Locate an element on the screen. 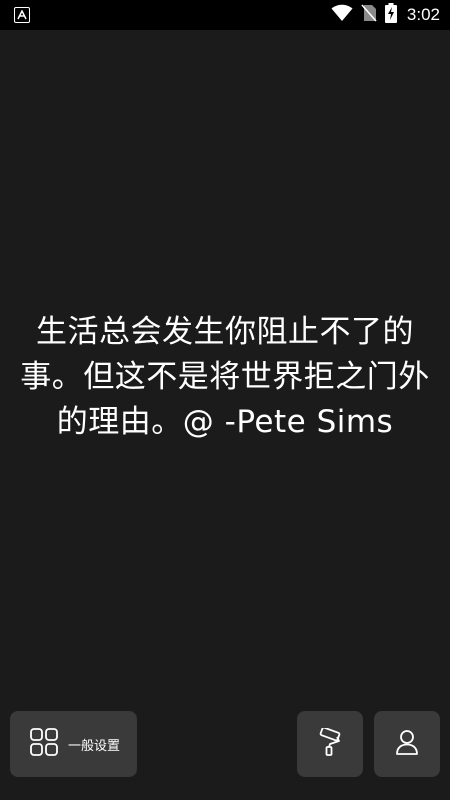 The height and width of the screenshot is (800, 450). theme-button is located at coordinates (330, 744).